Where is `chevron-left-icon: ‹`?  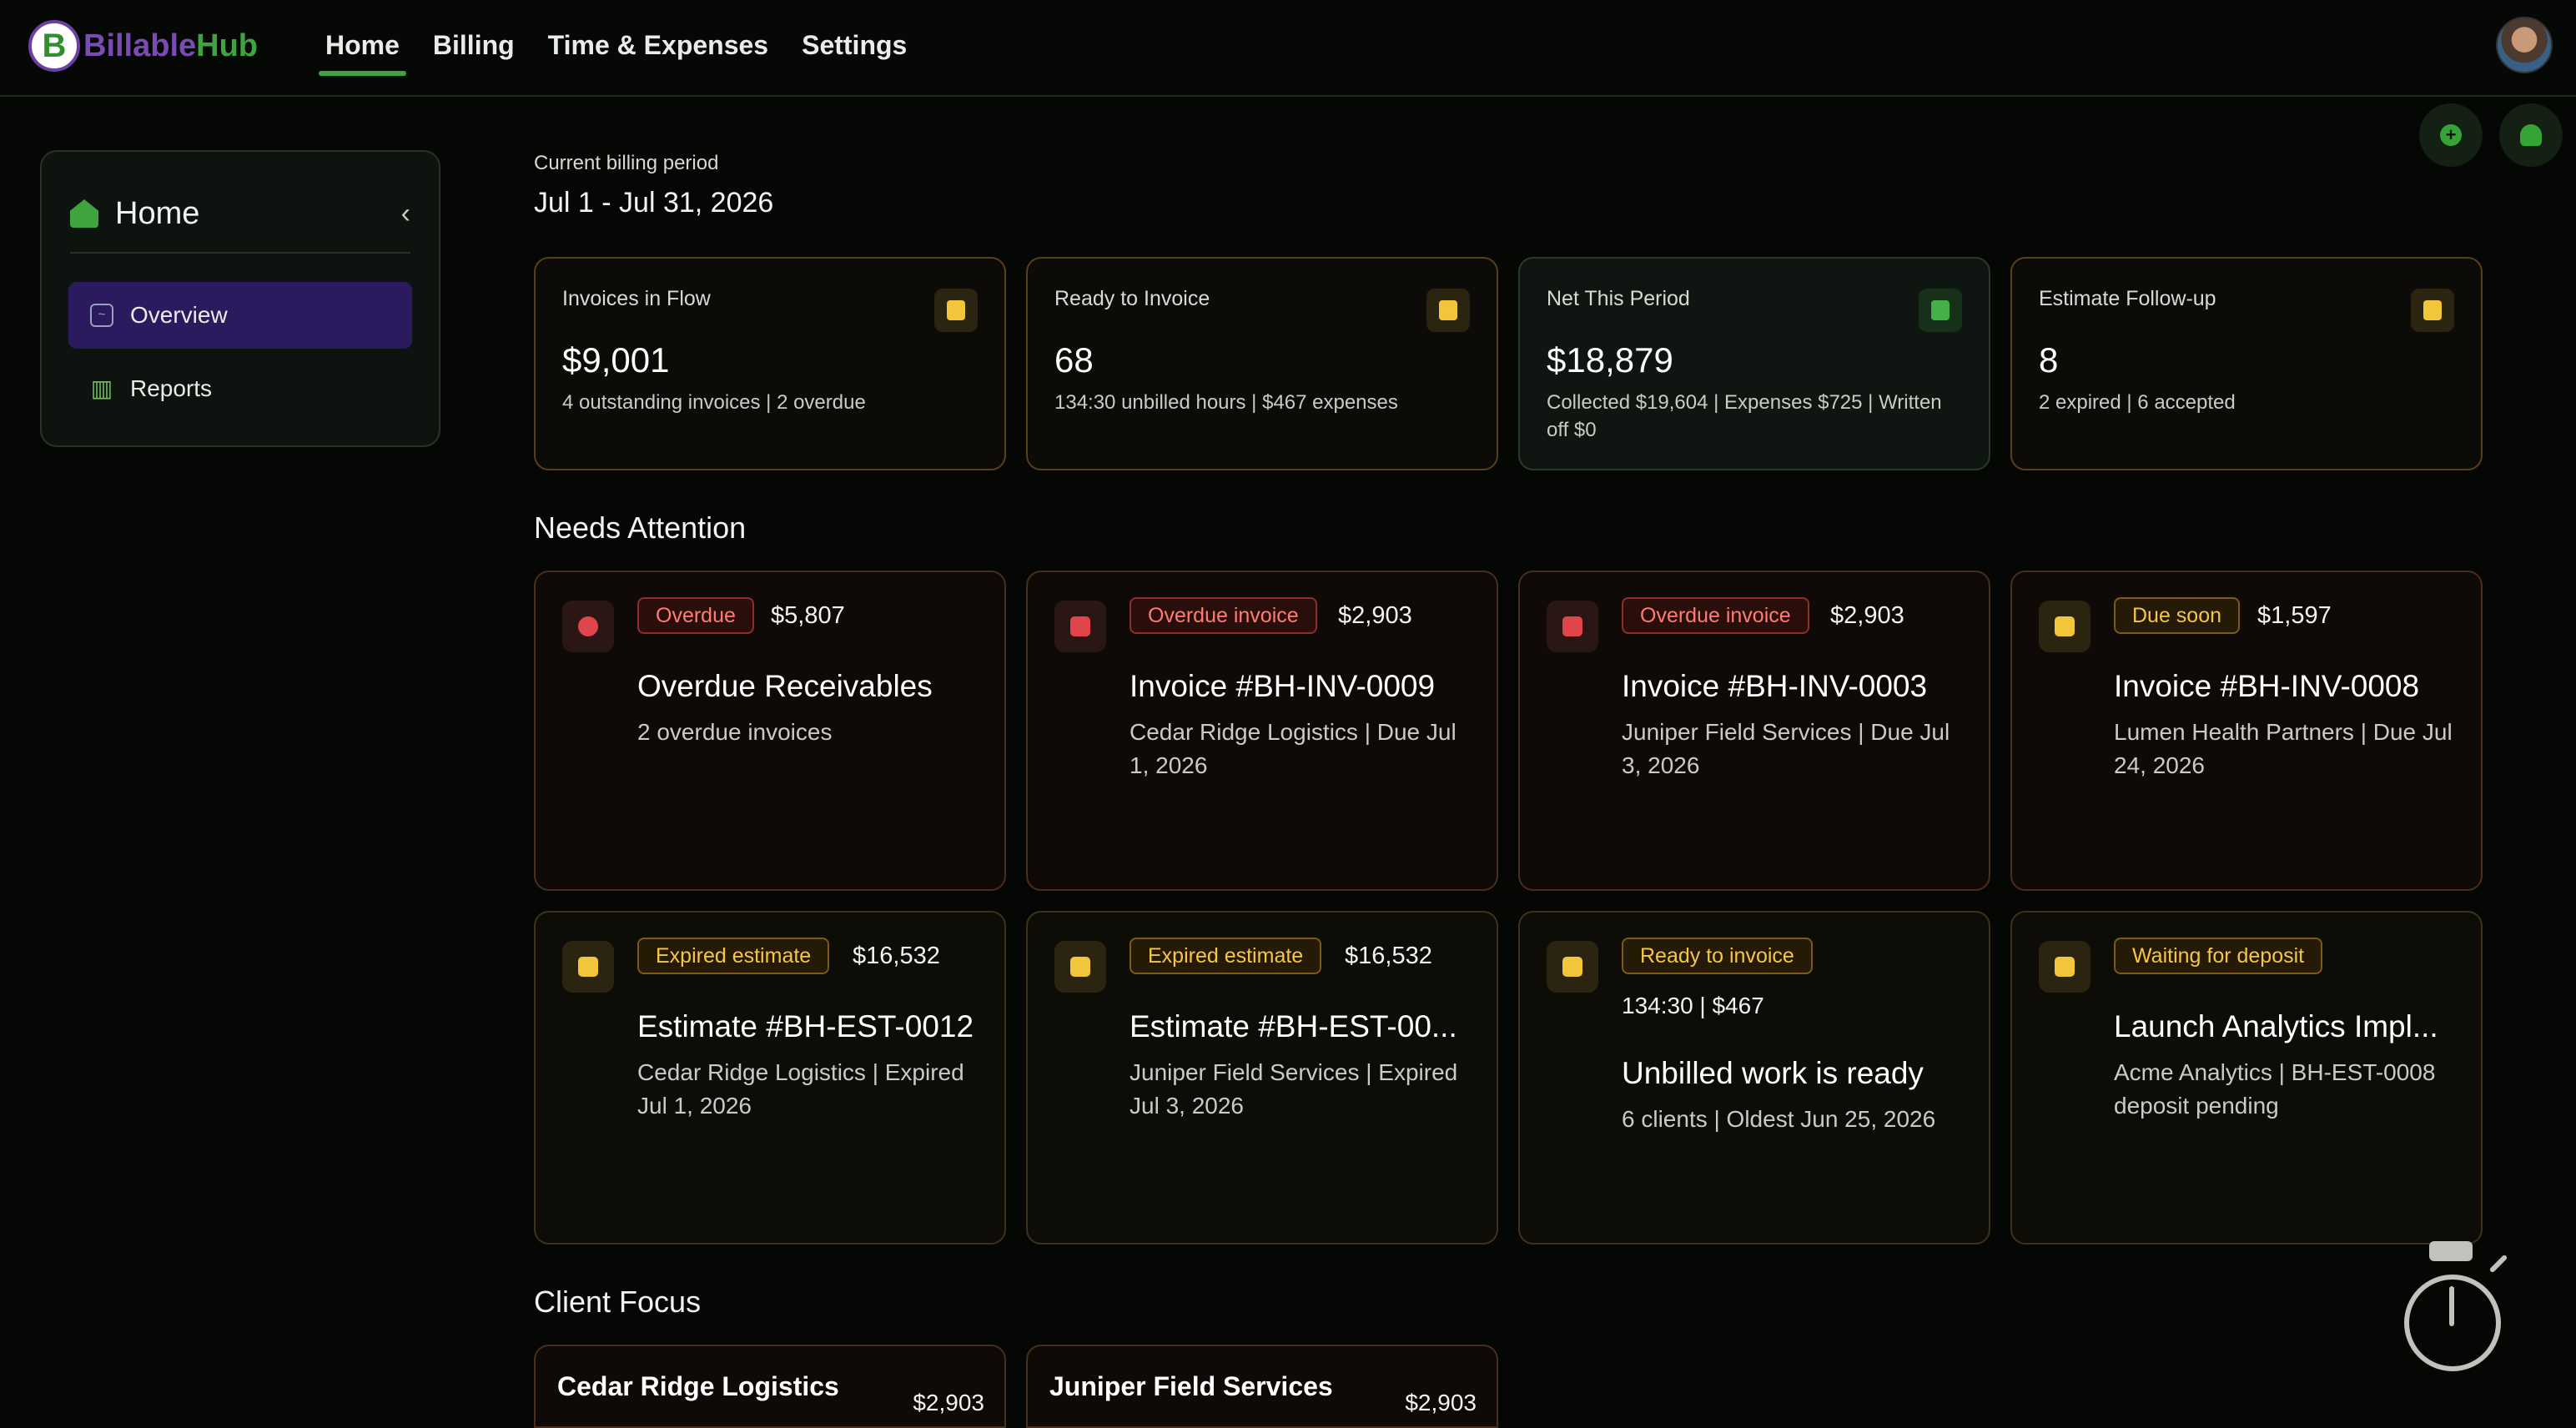
chevron-left-icon: ‹ is located at coordinates (405, 214).